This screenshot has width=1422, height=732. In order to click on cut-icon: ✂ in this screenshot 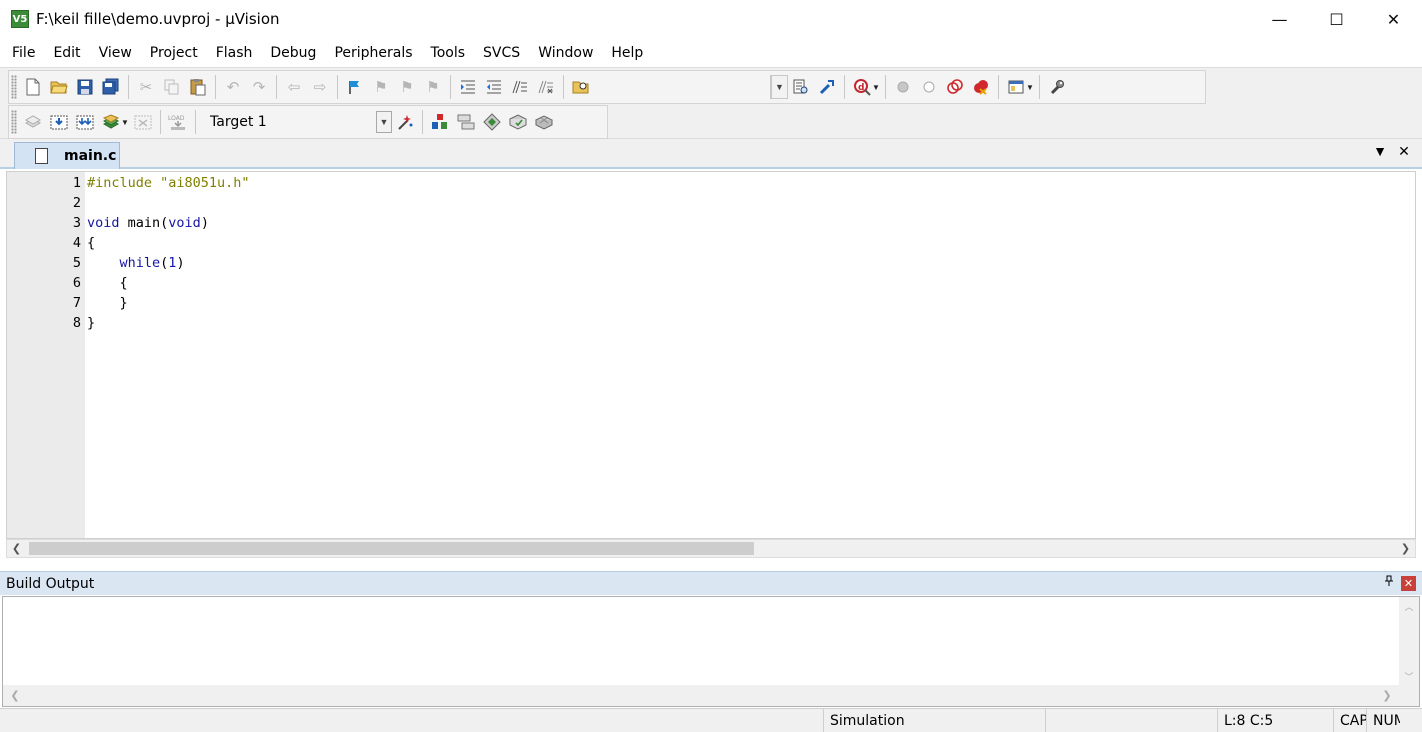, I will do `click(146, 87)`.